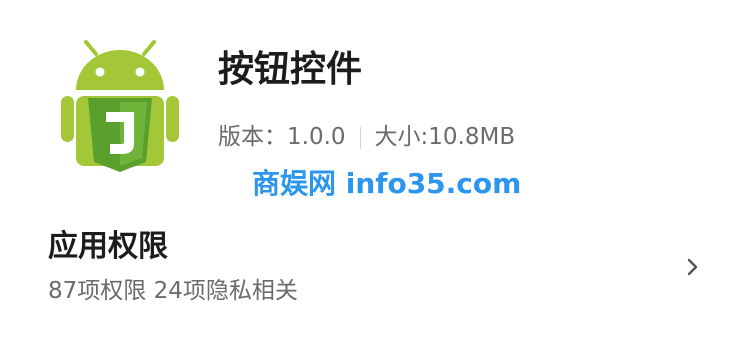 The image size is (744, 353). Describe the element at coordinates (316, 137) in the screenshot. I see `version-value: 1.0.0` at that location.